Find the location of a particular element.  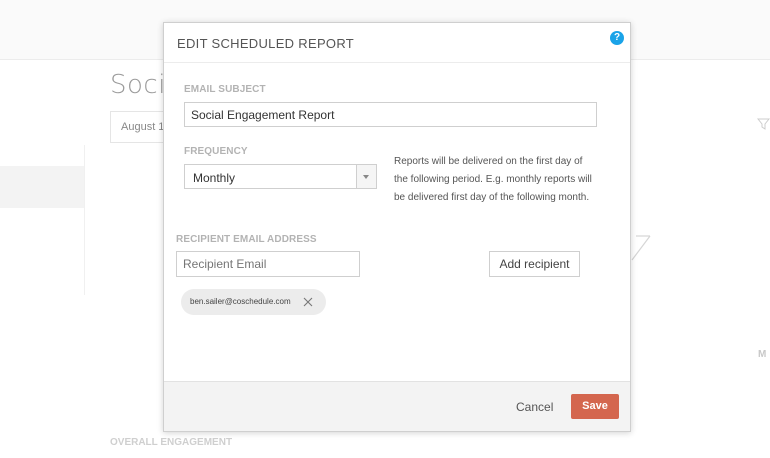

recipient-email-input is located at coordinates (268, 264).